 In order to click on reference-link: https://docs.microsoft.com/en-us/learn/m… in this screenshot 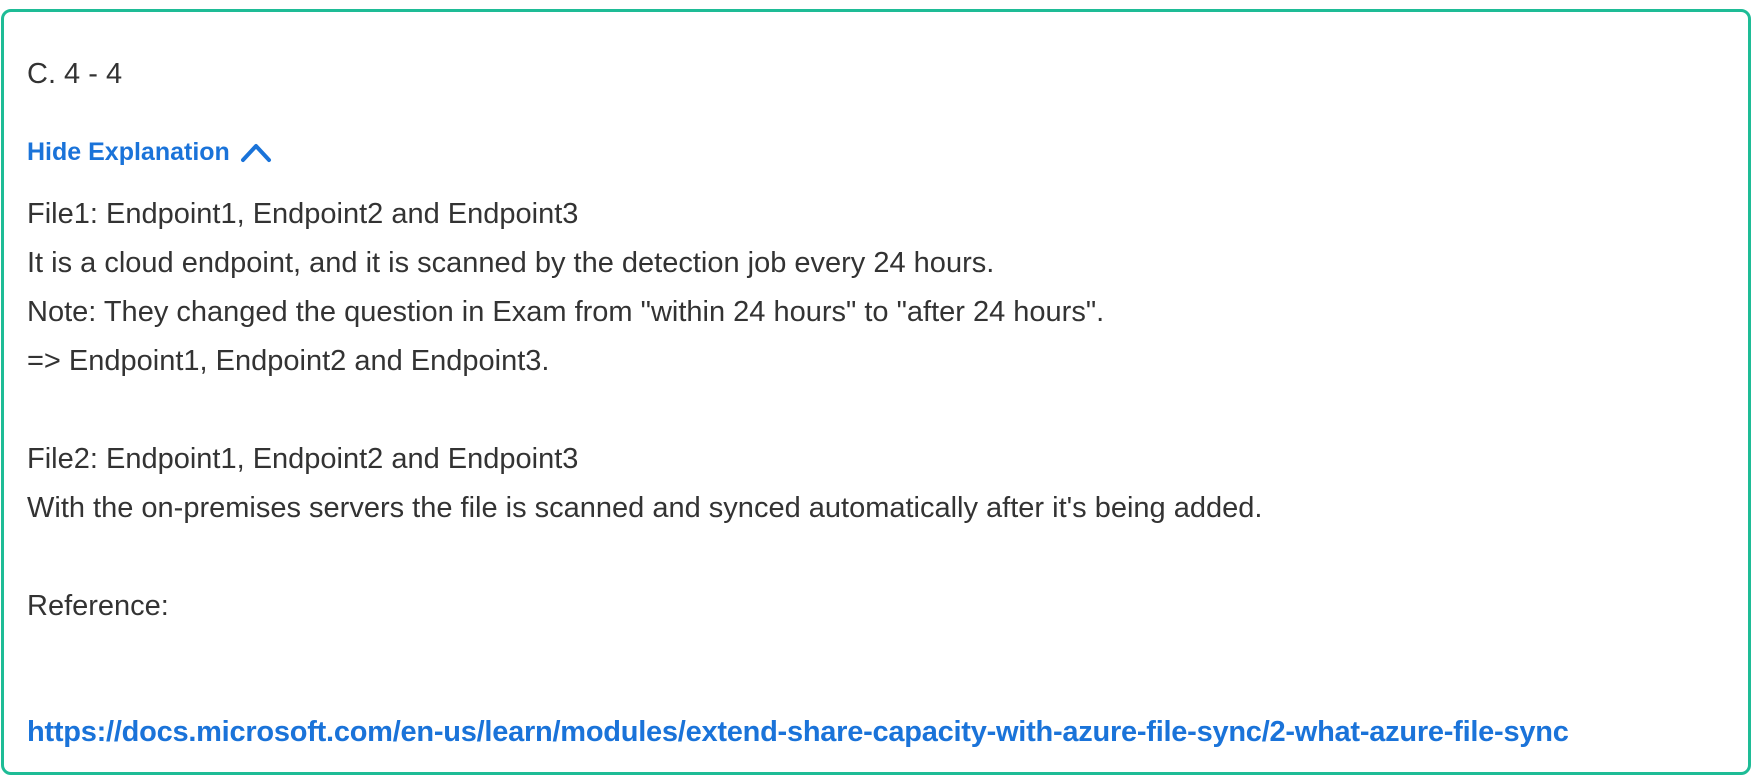, I will do `click(798, 732)`.